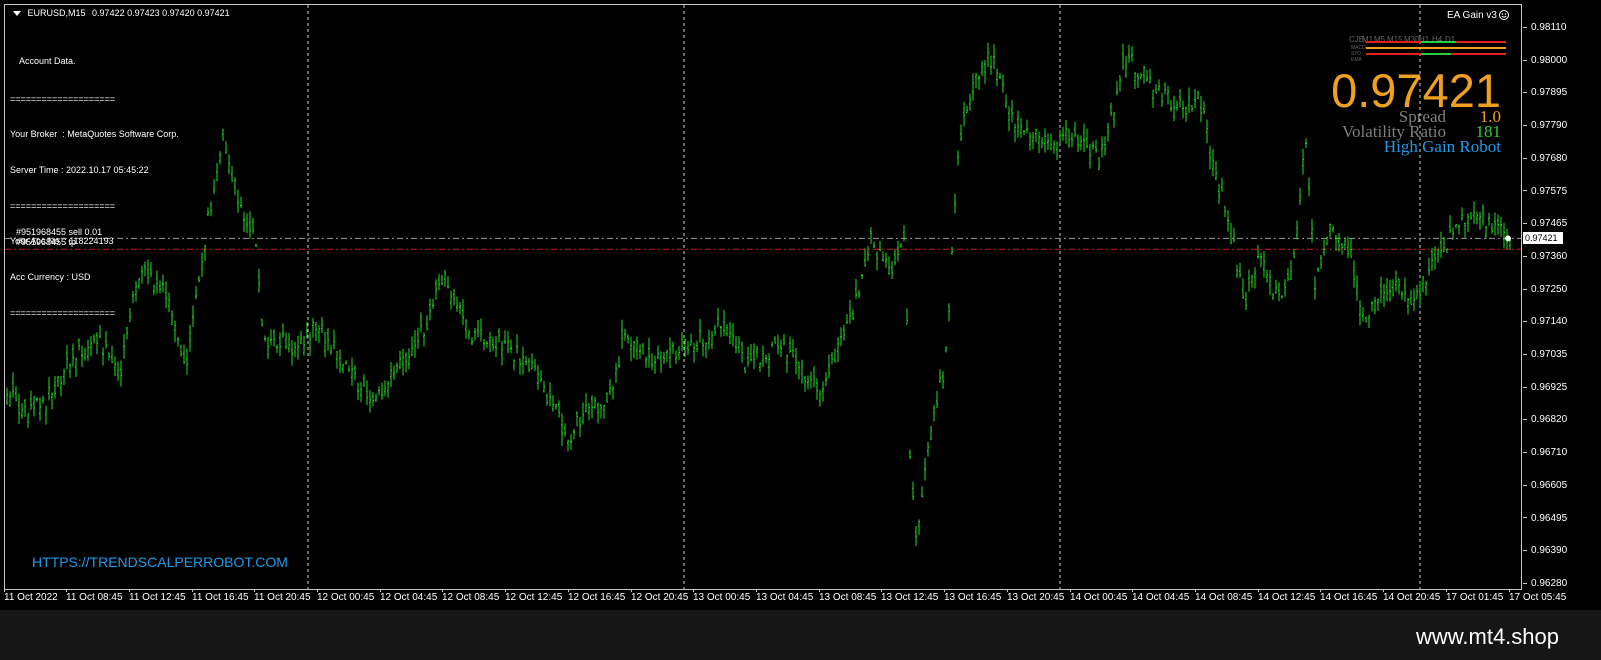 The image size is (1601, 660). I want to click on price-tick-label: 0.97250, so click(1562, 290).